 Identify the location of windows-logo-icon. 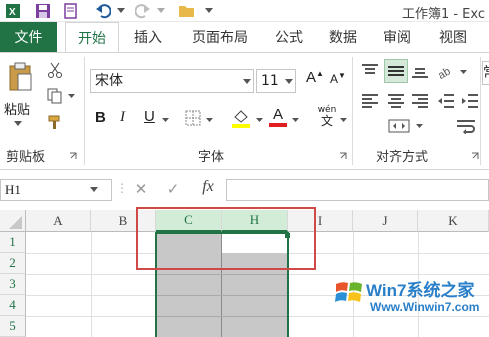
(349, 292).